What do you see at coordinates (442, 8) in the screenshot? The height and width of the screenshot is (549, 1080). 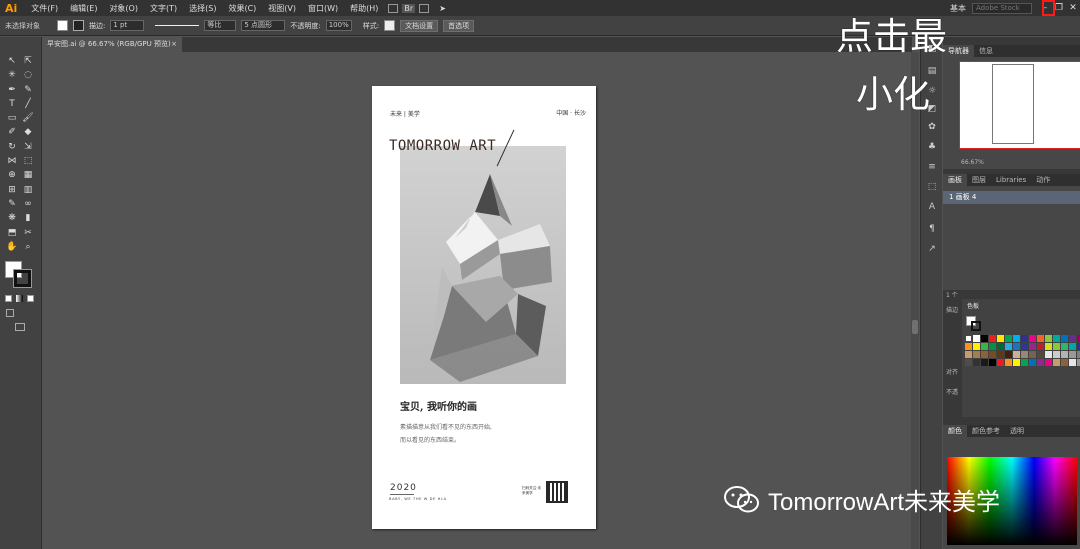 I see `rocket-icon: ➤` at bounding box center [442, 8].